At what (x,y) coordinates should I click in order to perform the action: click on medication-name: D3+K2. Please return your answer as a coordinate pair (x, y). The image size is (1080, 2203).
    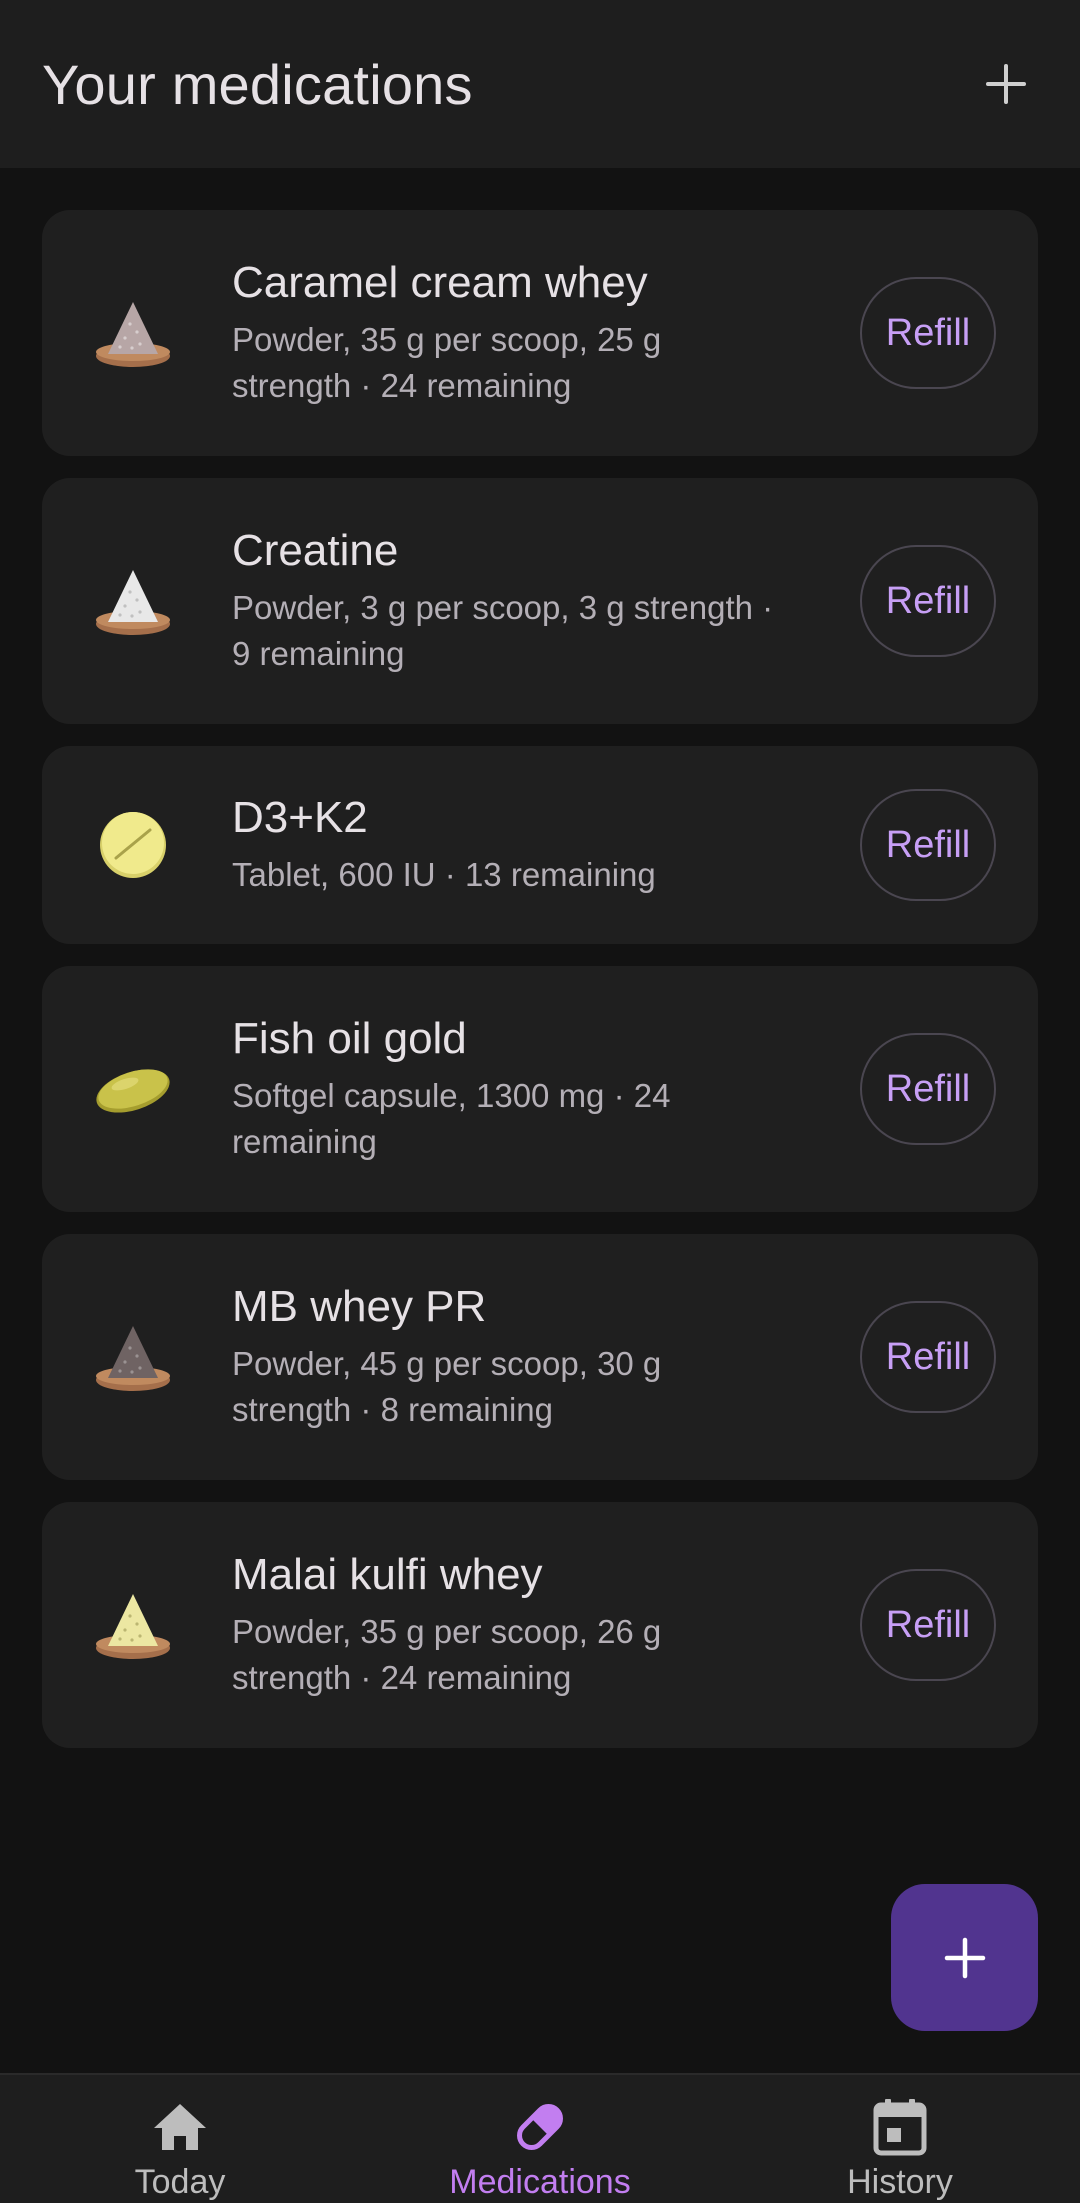
    Looking at the image, I should click on (300, 817).